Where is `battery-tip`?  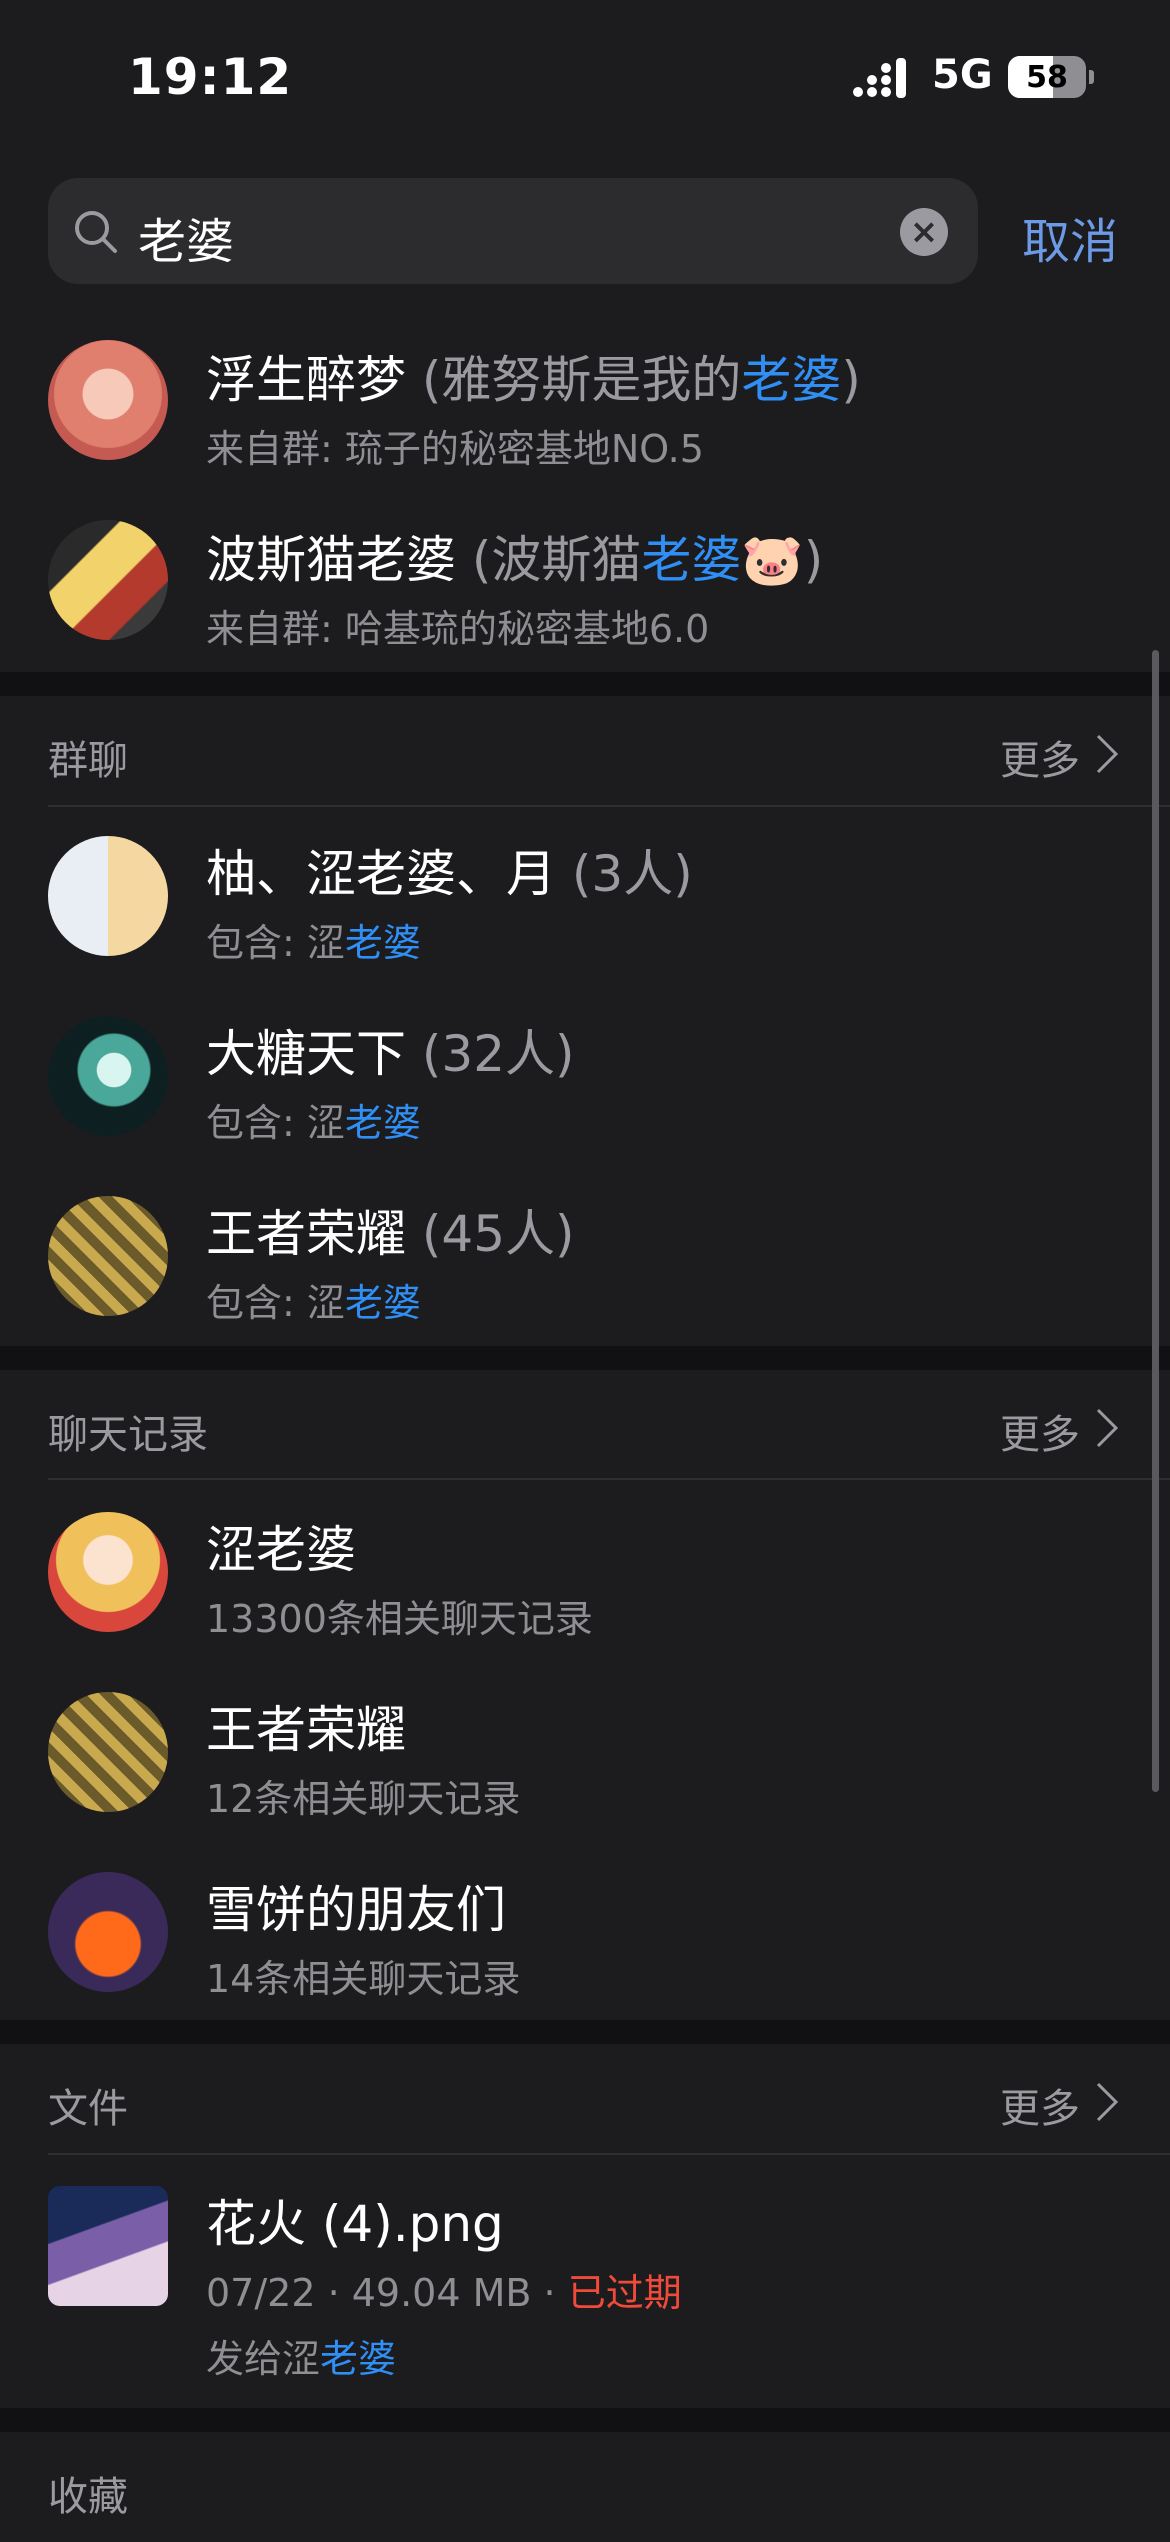 battery-tip is located at coordinates (1091, 77).